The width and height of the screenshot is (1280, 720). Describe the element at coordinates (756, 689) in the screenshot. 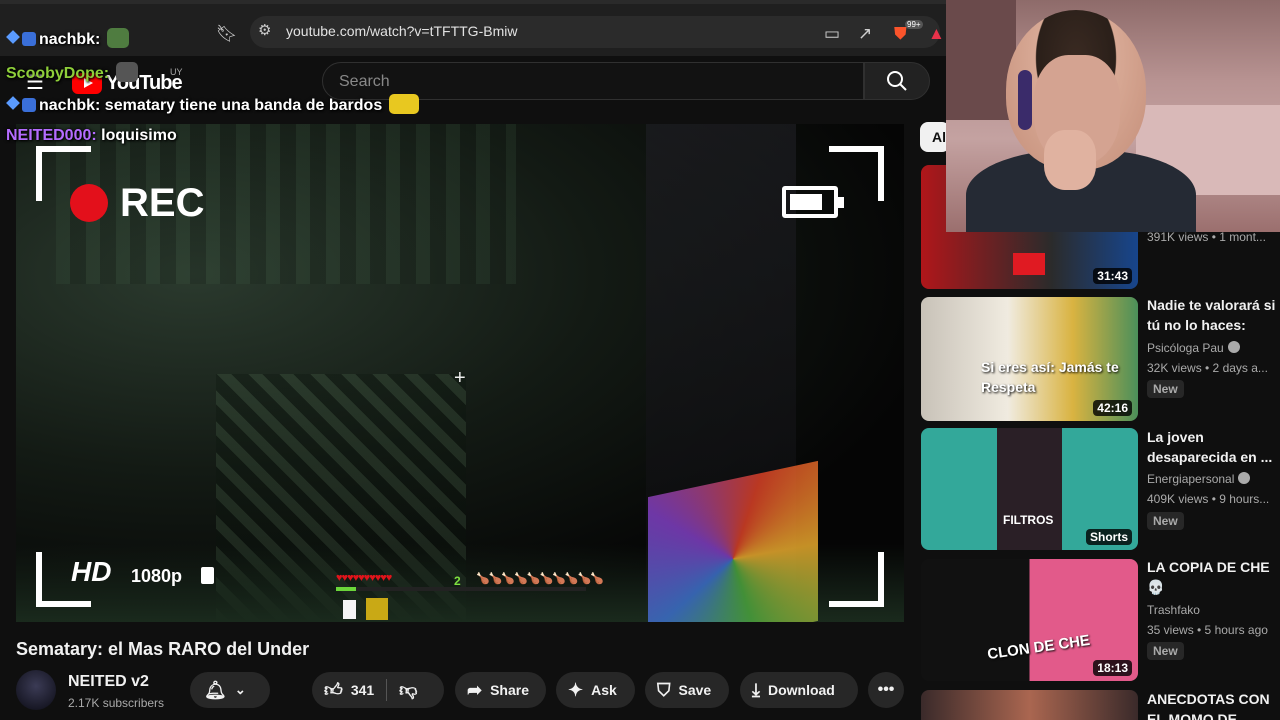

I see `download-icon: ⤓` at that location.